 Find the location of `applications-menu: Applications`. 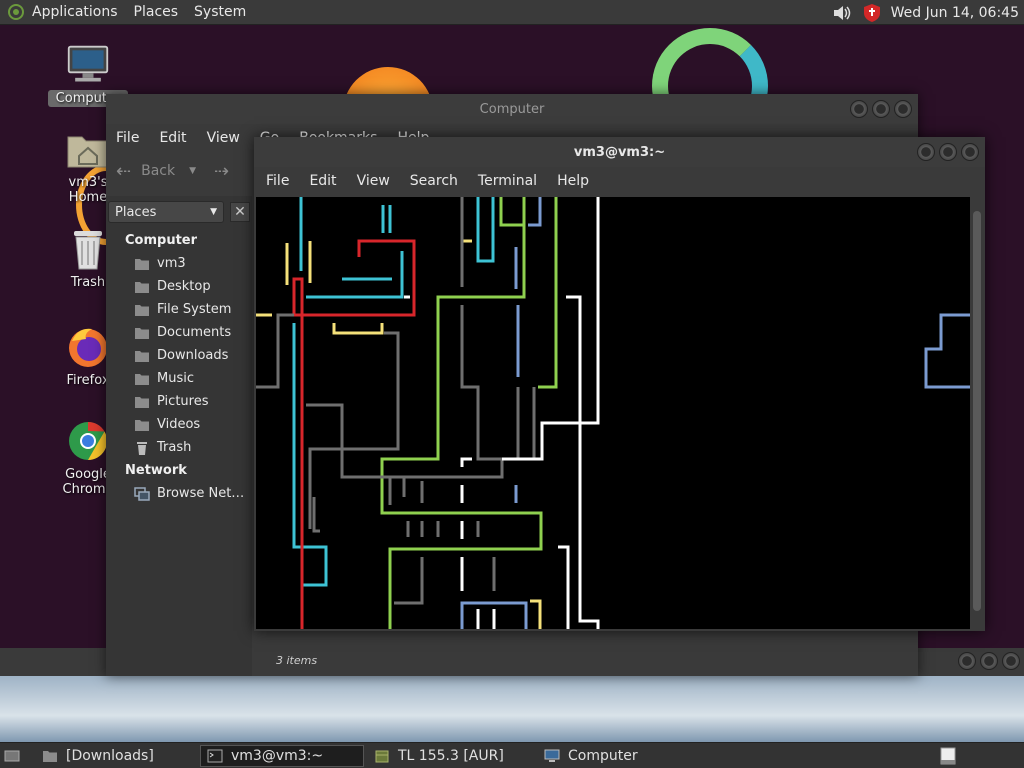

applications-menu: Applications is located at coordinates (63, 12).